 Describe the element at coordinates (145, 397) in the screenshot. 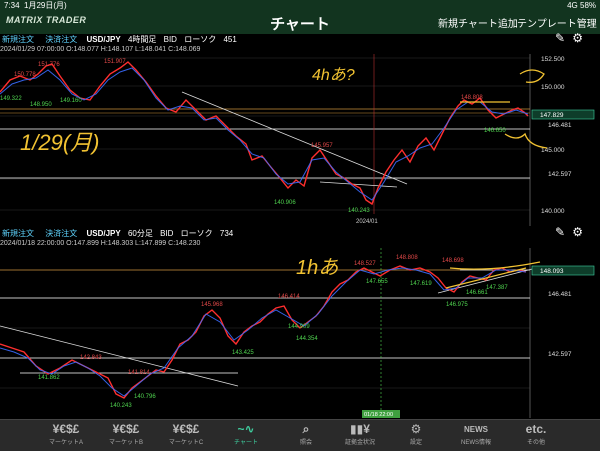

I see `price-annotation: 140.796` at that location.